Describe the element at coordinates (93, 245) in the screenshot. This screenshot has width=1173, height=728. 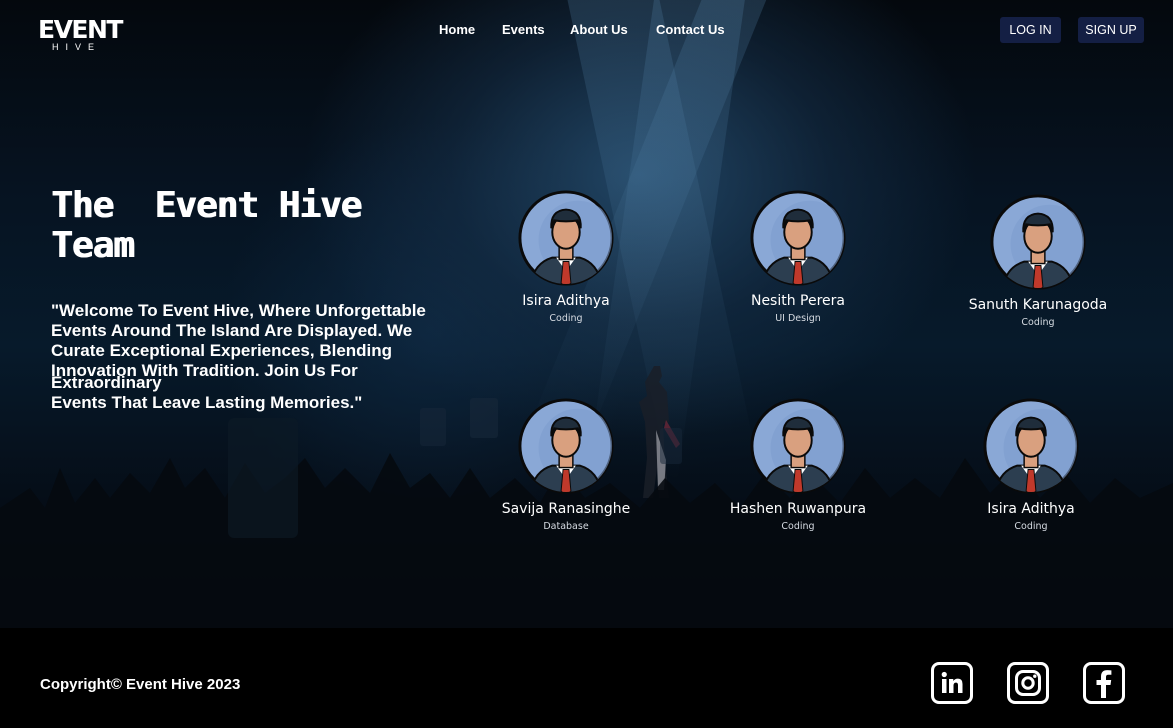
I see `page-title-line2: Team` at that location.